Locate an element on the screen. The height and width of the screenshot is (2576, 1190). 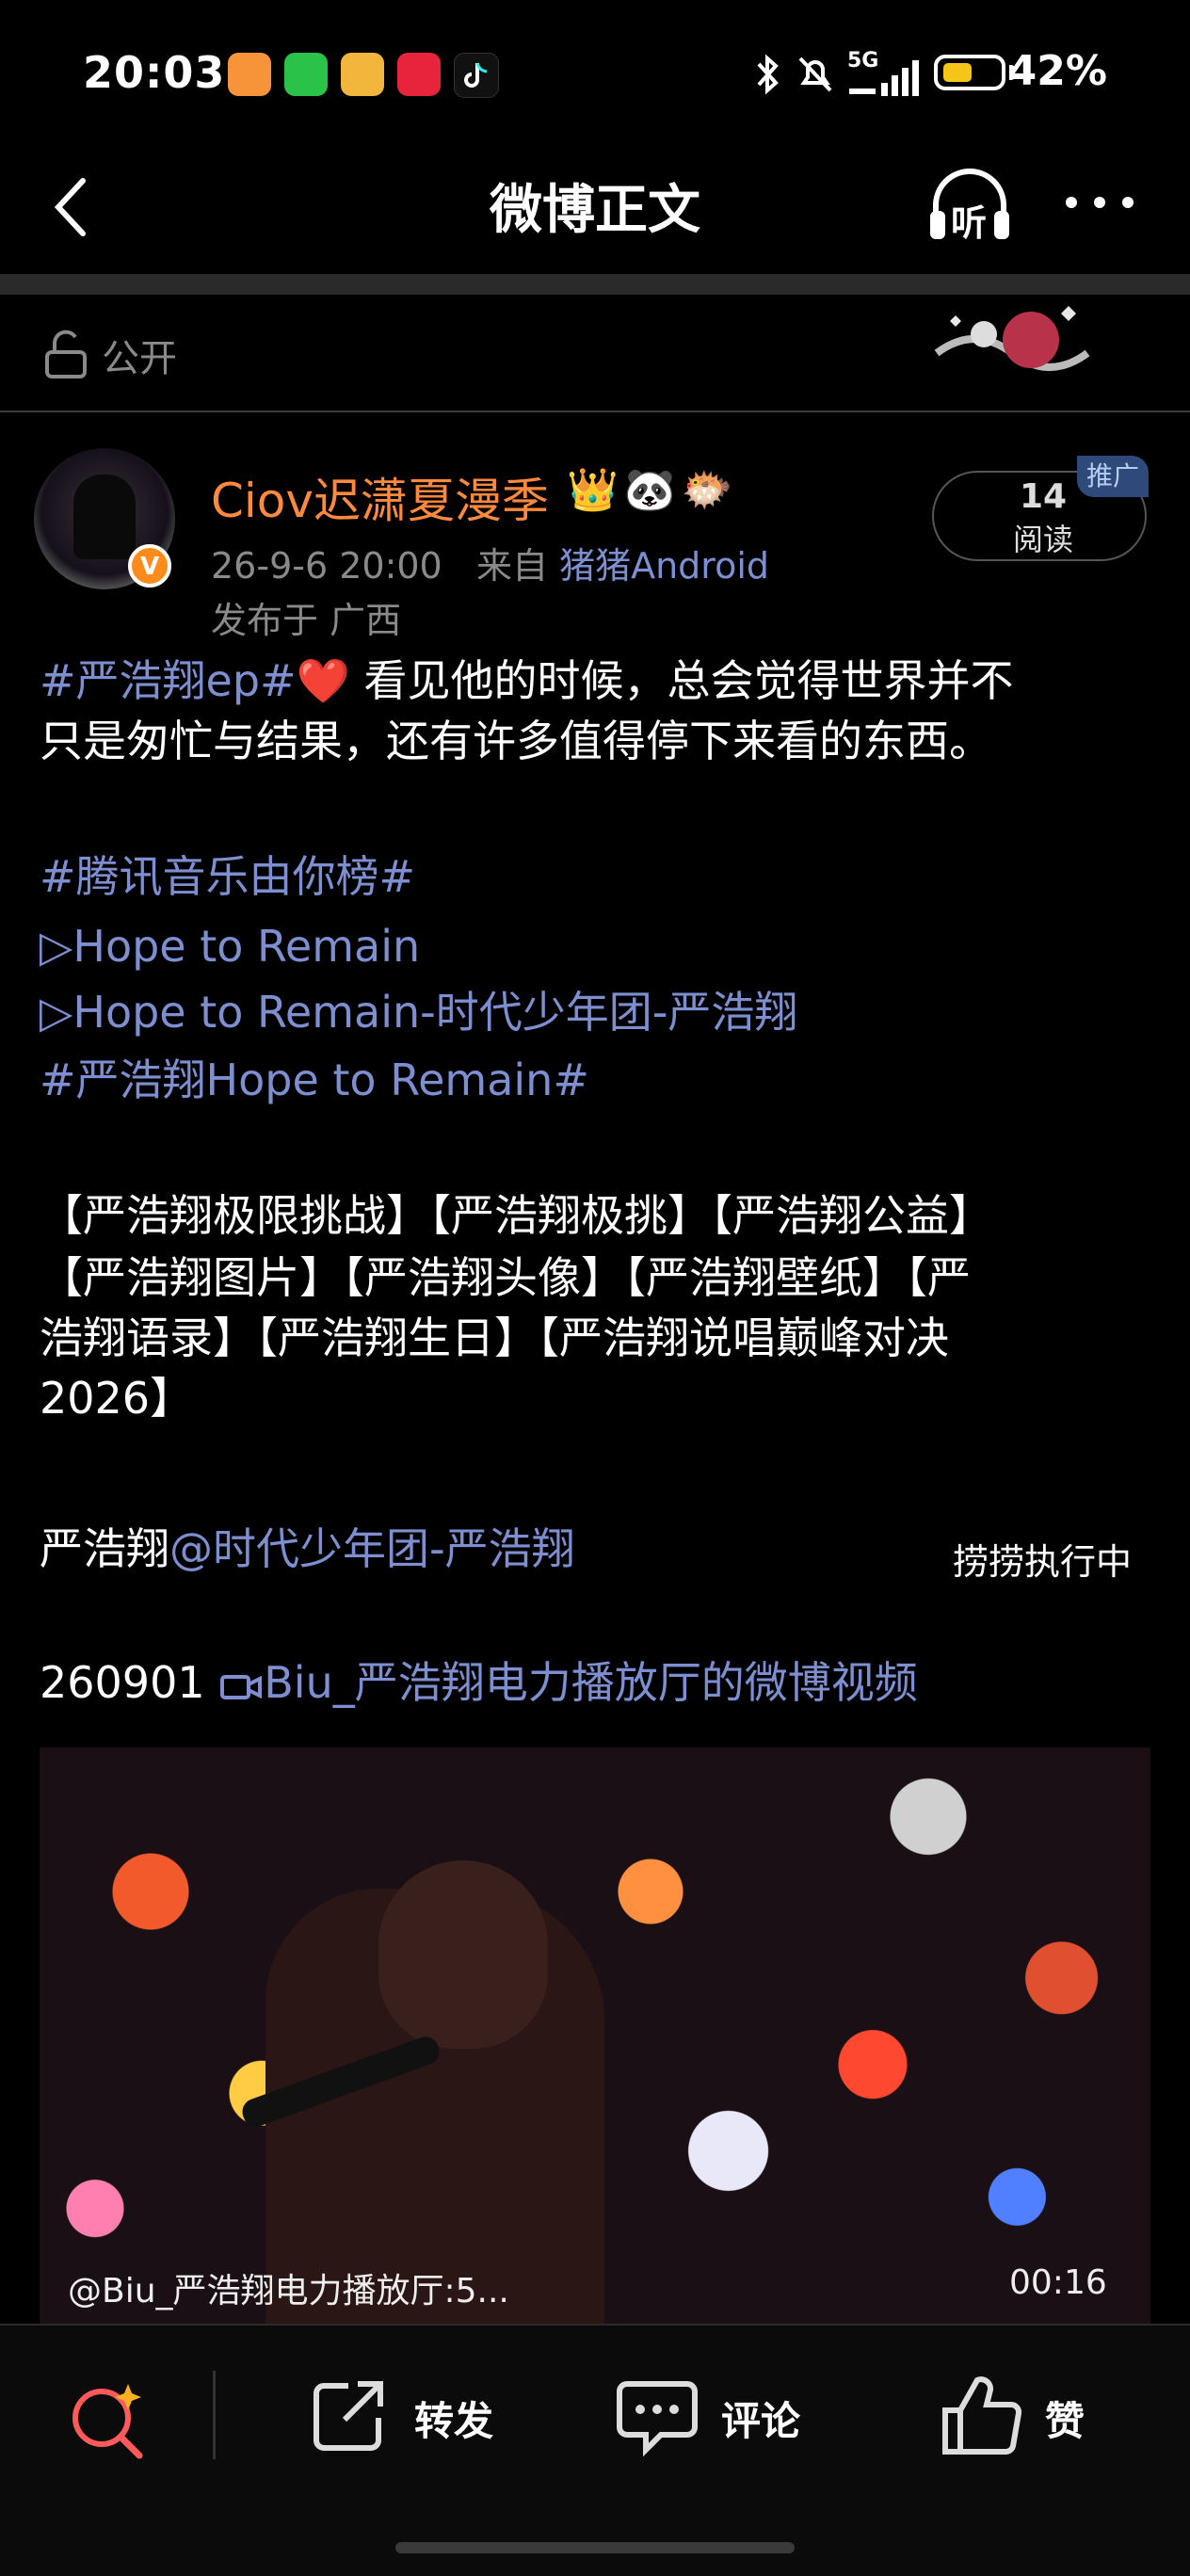
app-notification-icon is located at coordinates (250, 74).